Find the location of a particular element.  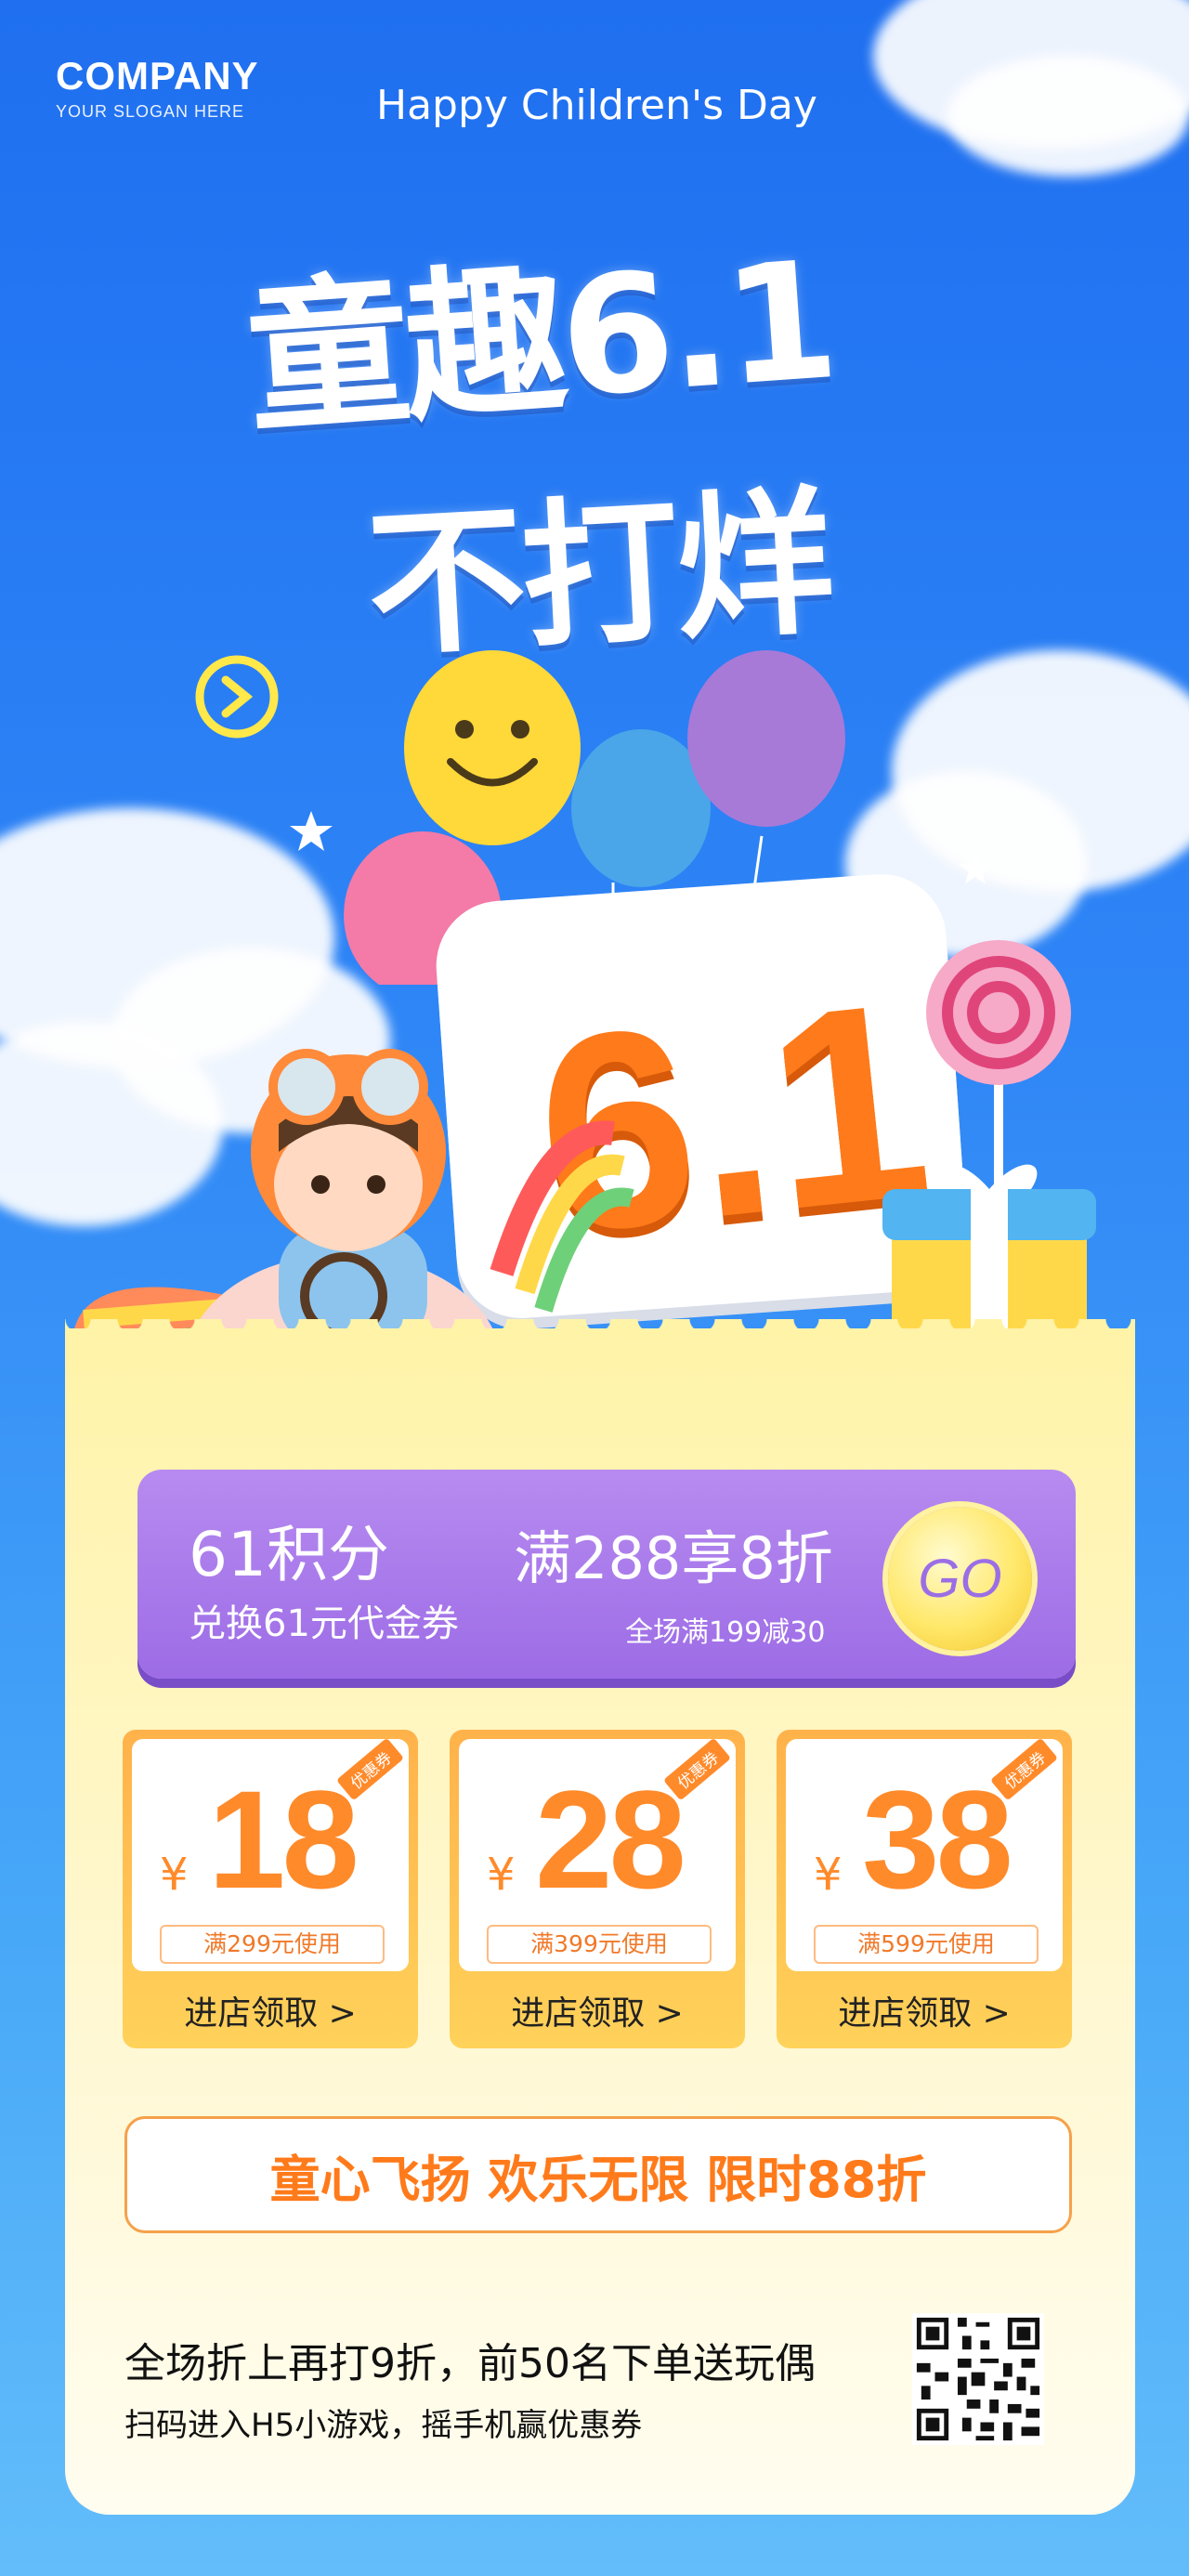

coupon-card: 优惠券 ¥ 28 满399元使用 进店领取 > is located at coordinates (598, 1889).